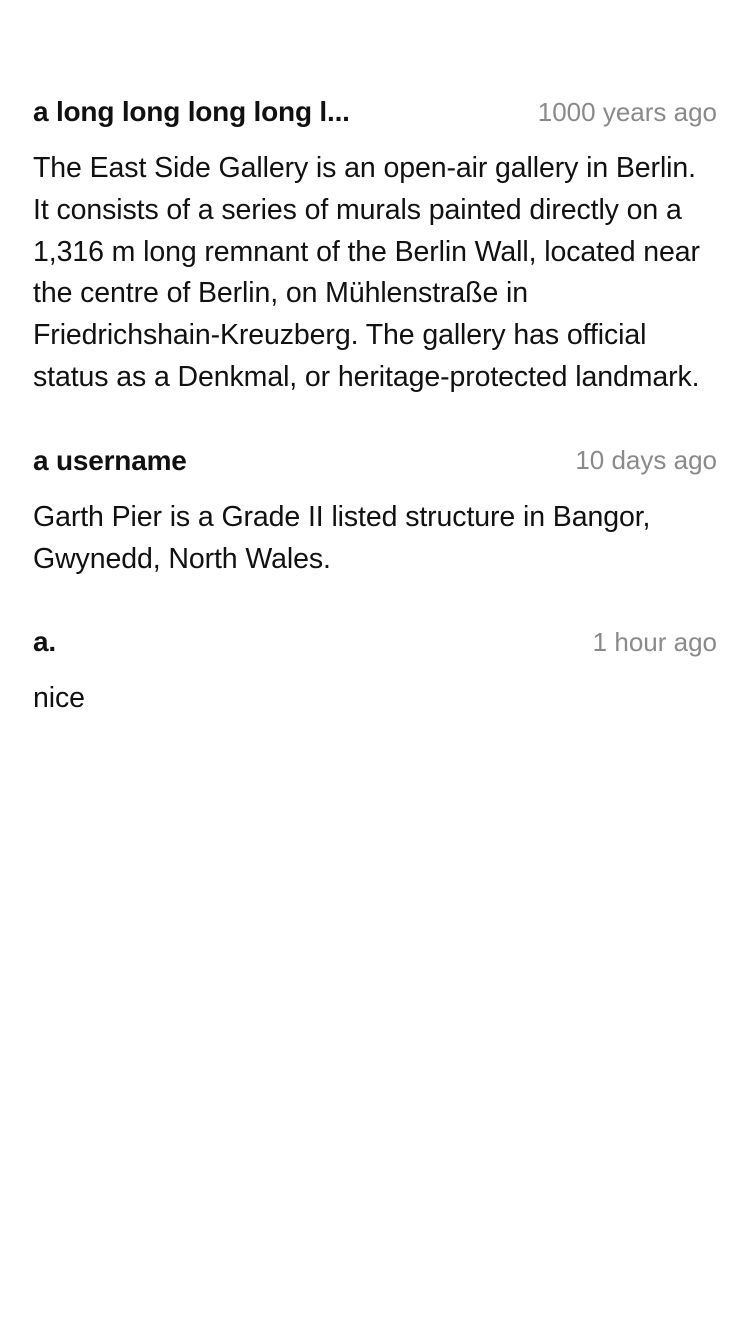 The width and height of the screenshot is (750, 1334). I want to click on comment-header: a. 1 hour ago, so click(375, 642).